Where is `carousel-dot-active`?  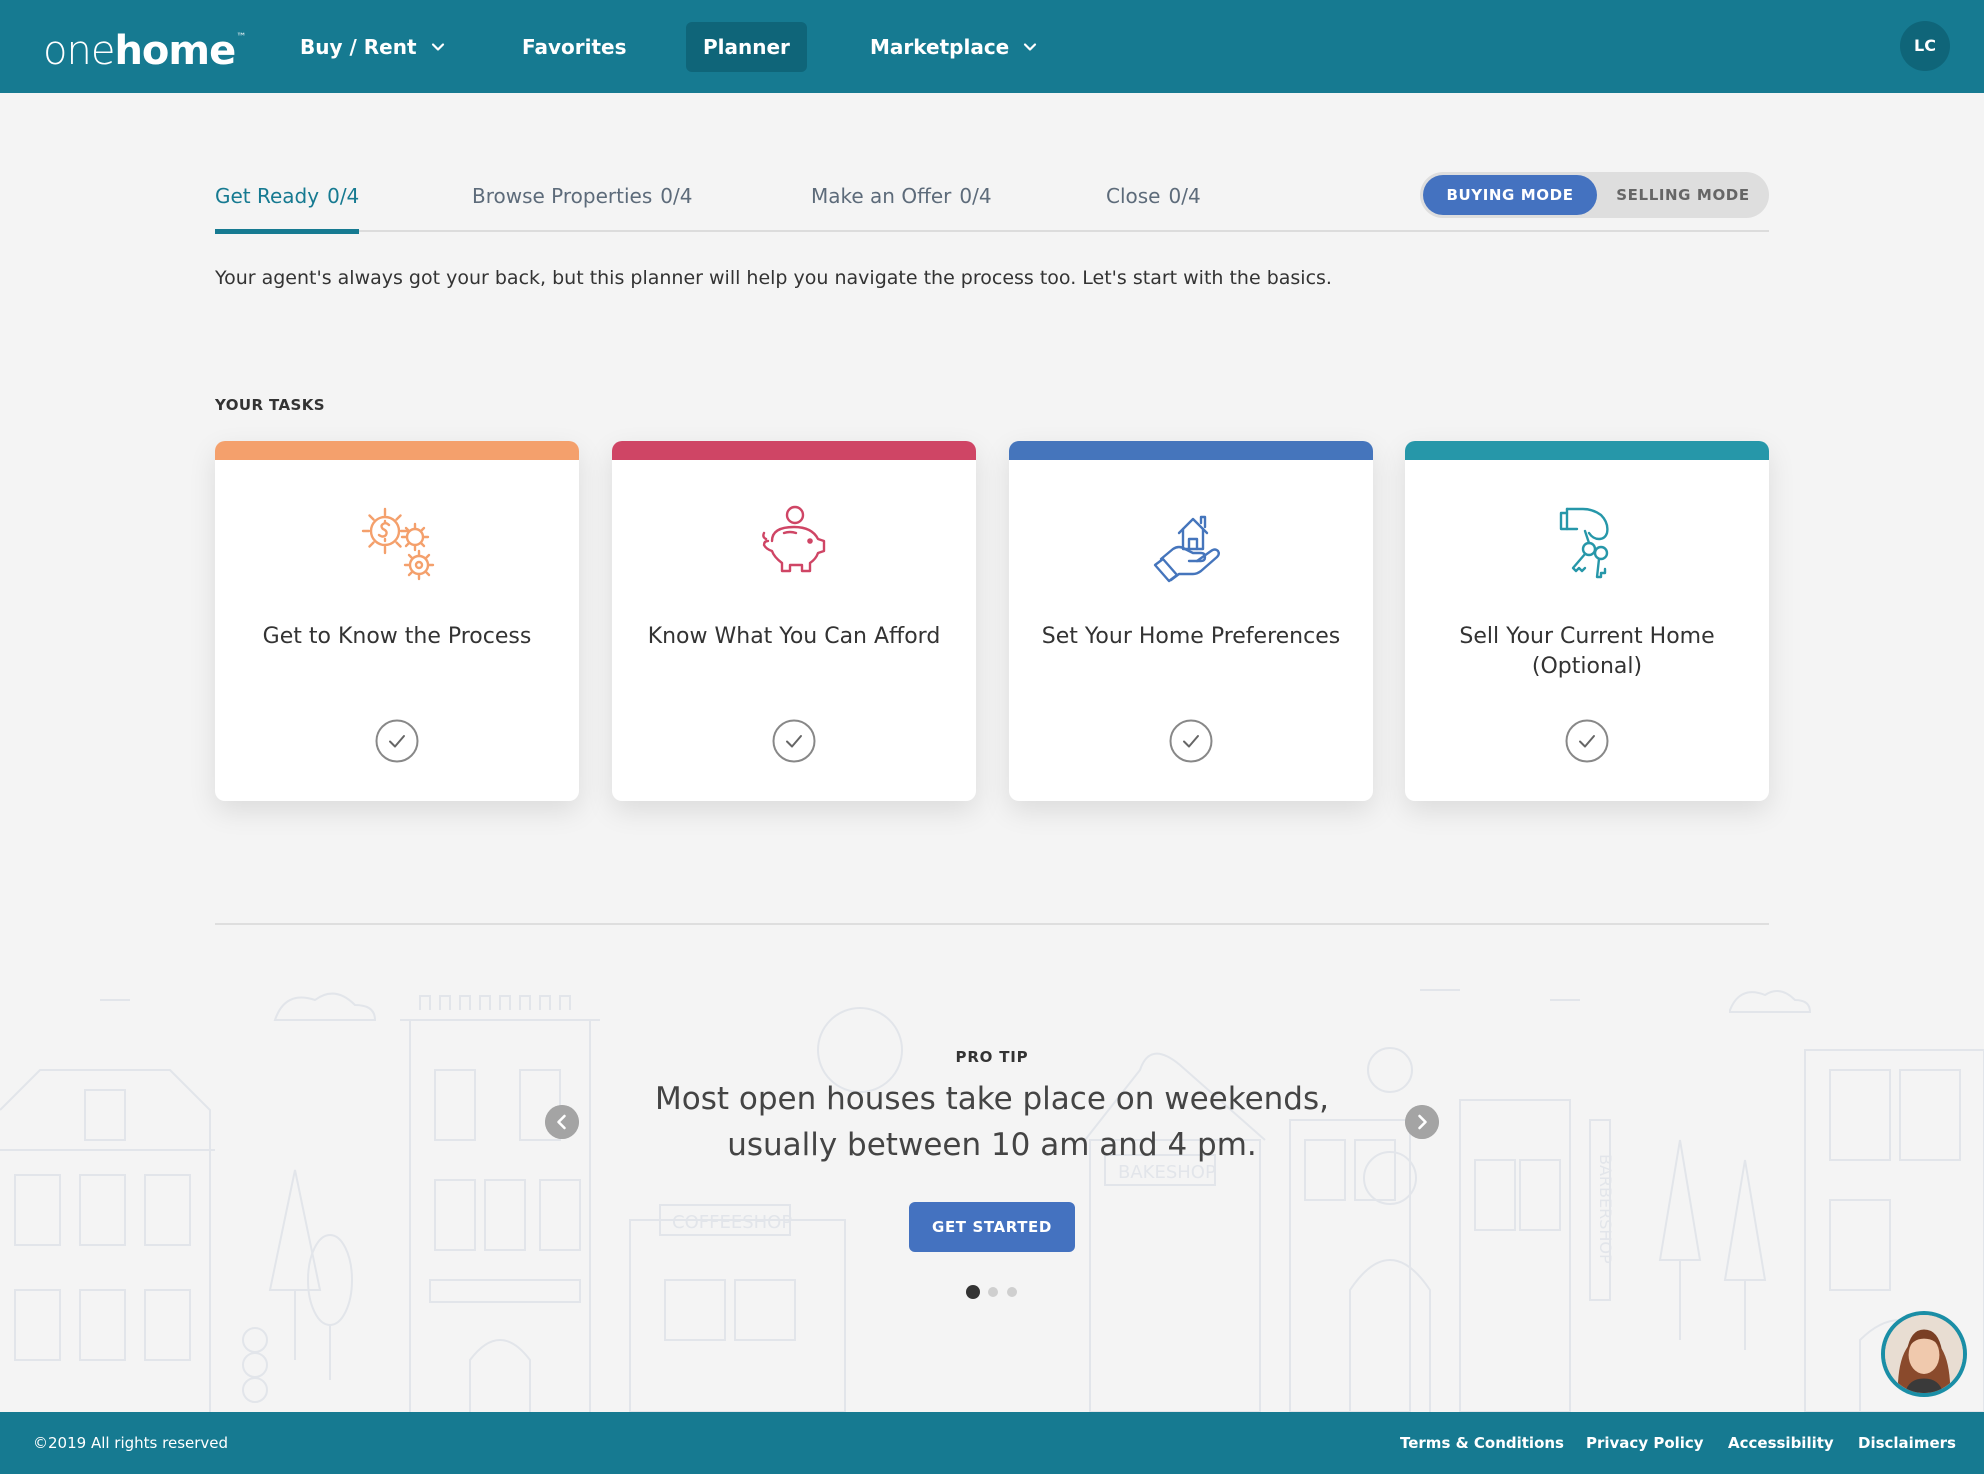
carousel-dot-active is located at coordinates (973, 1292).